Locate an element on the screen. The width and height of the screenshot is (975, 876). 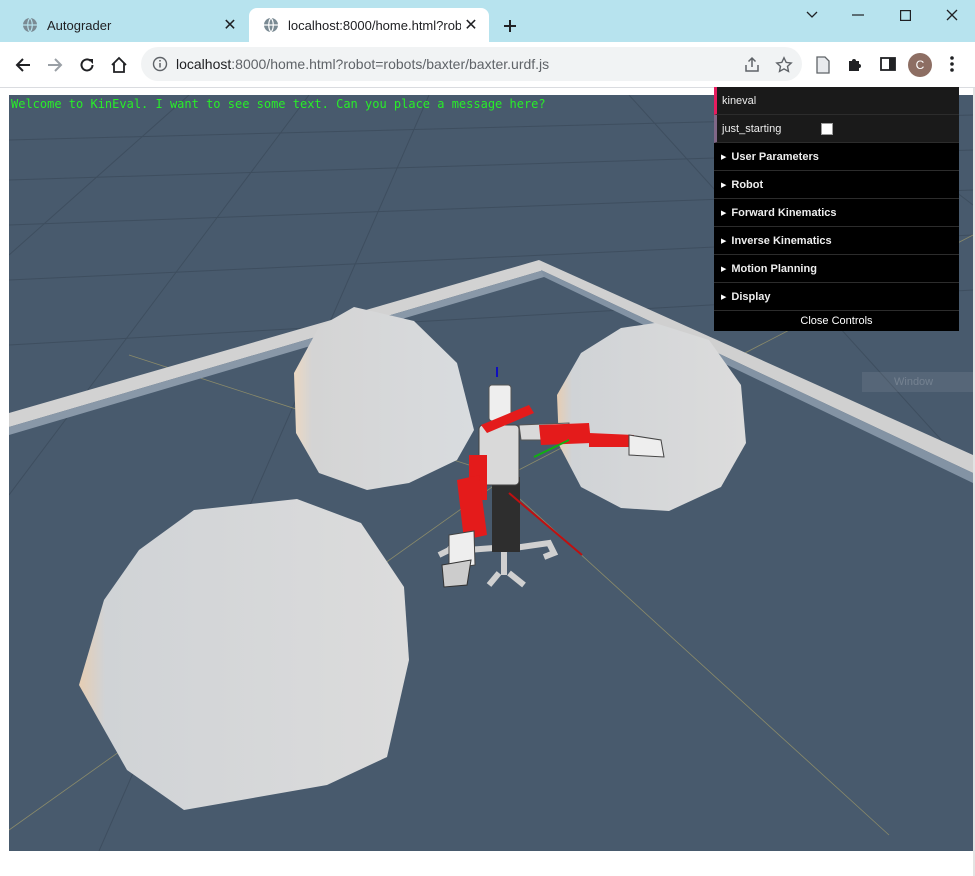
share-icon is located at coordinates (752, 65).